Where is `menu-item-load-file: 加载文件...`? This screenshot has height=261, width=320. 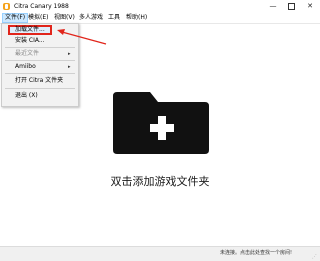 menu-item-load-file: 加载文件... is located at coordinates (40, 30).